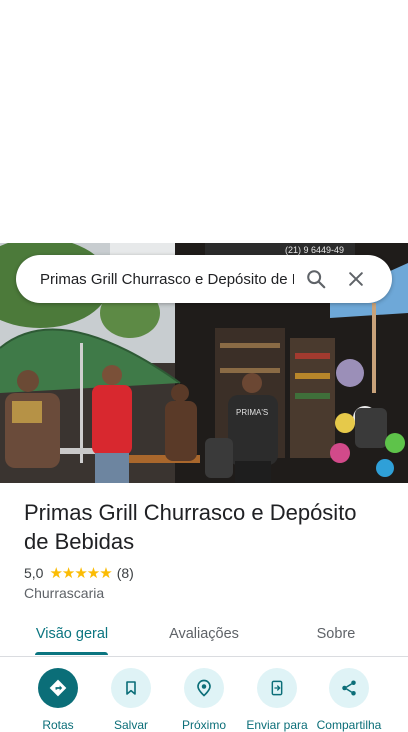 The height and width of the screenshot is (732, 408). I want to click on tab-about: Sobre, so click(336, 634).